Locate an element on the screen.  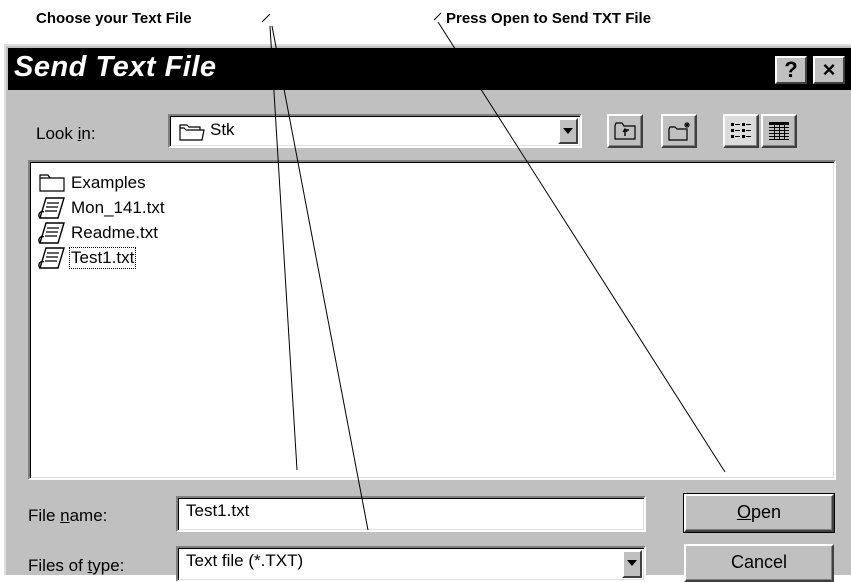
close-button: × is located at coordinates (829, 70).